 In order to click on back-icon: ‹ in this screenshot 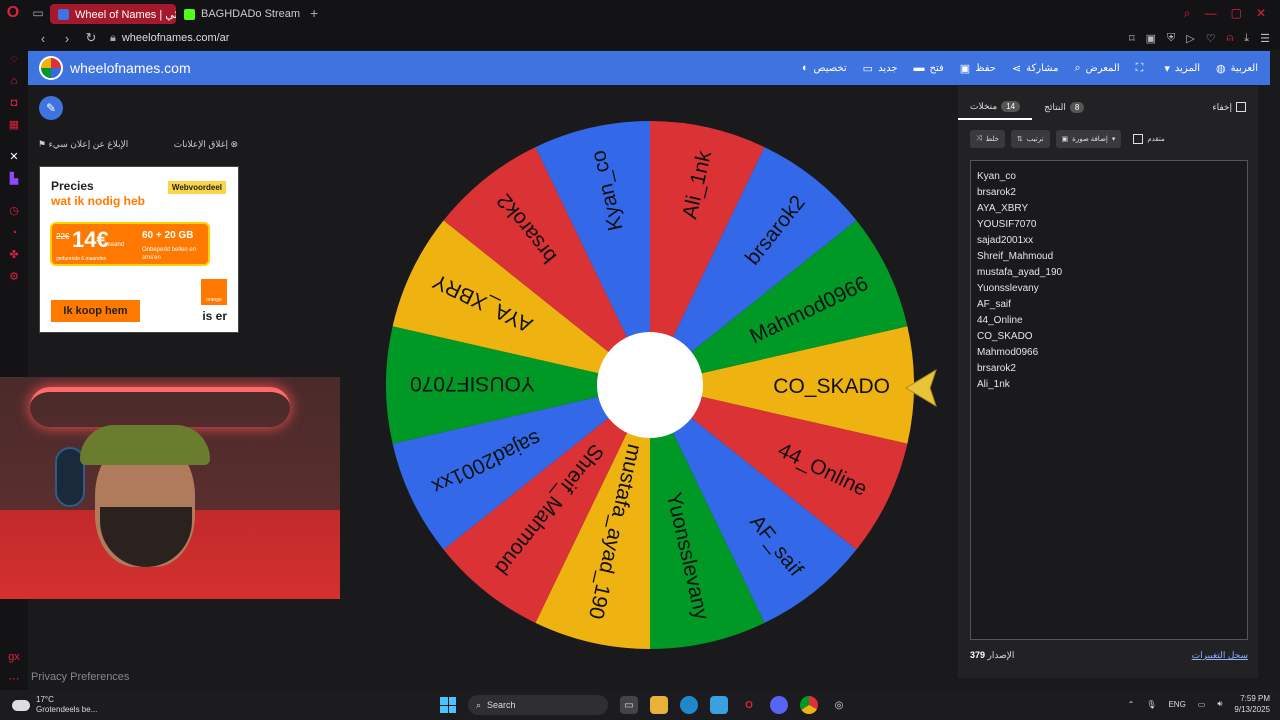, I will do `click(43, 38)`.